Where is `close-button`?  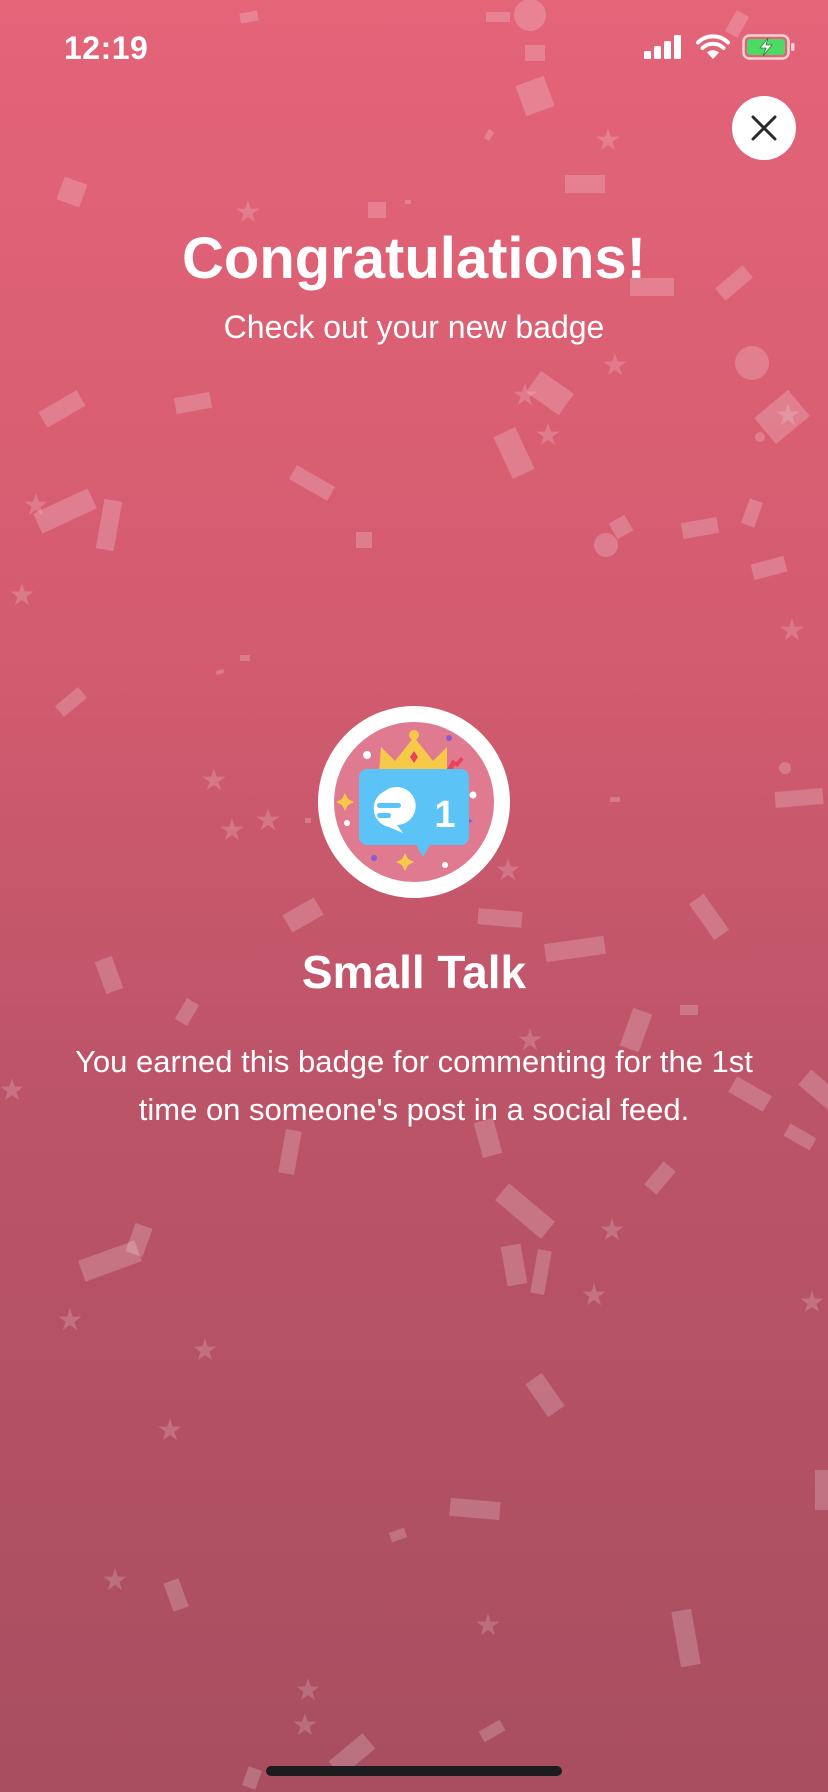
close-button is located at coordinates (764, 128).